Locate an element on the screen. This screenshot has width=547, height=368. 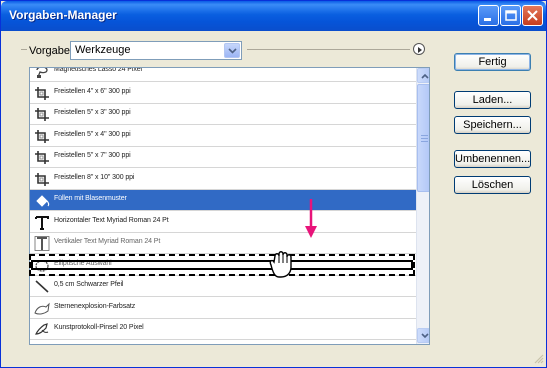
list-item: Freistellen 4" x 6" 300 ppi is located at coordinates (223, 93).